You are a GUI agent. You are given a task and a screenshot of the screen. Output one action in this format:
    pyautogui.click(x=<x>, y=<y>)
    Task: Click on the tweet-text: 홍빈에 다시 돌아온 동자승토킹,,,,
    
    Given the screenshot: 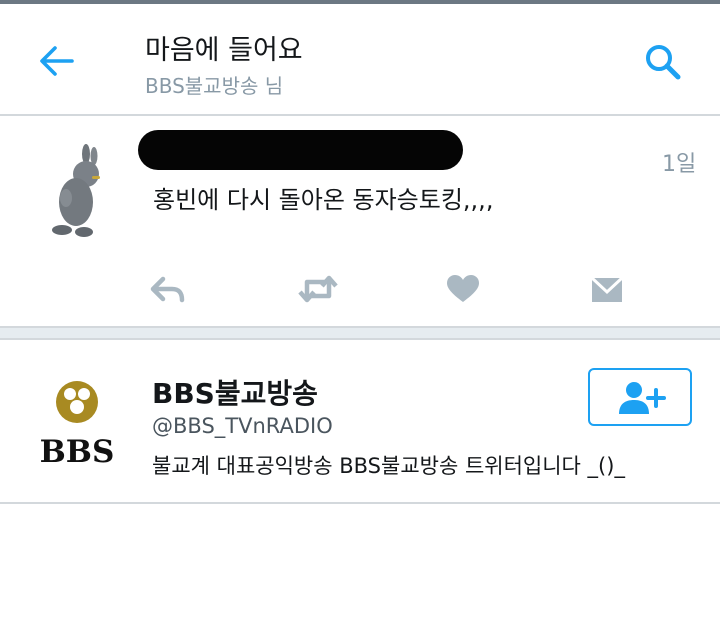 What is the action you would take?
    pyautogui.click(x=323, y=200)
    